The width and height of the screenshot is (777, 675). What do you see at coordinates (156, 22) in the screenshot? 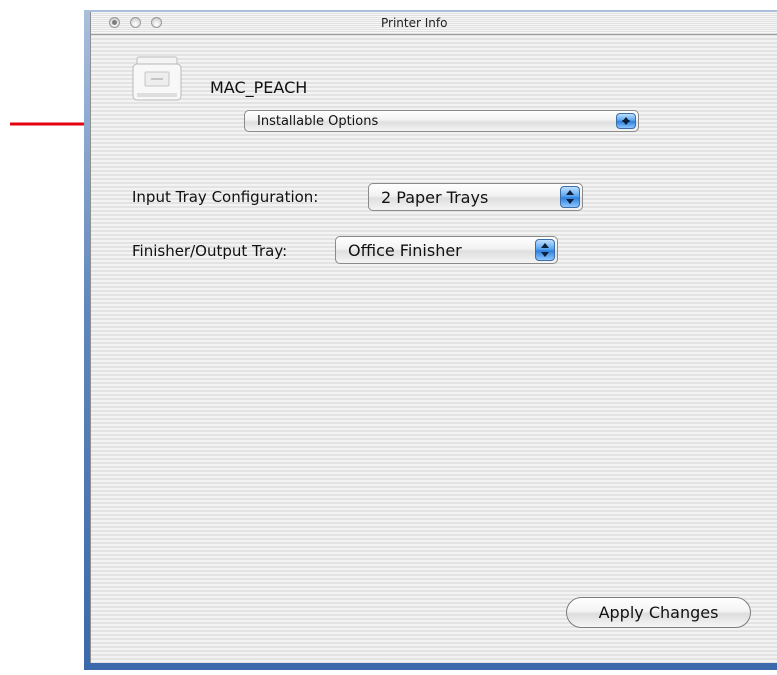
I see `zoom-button` at bounding box center [156, 22].